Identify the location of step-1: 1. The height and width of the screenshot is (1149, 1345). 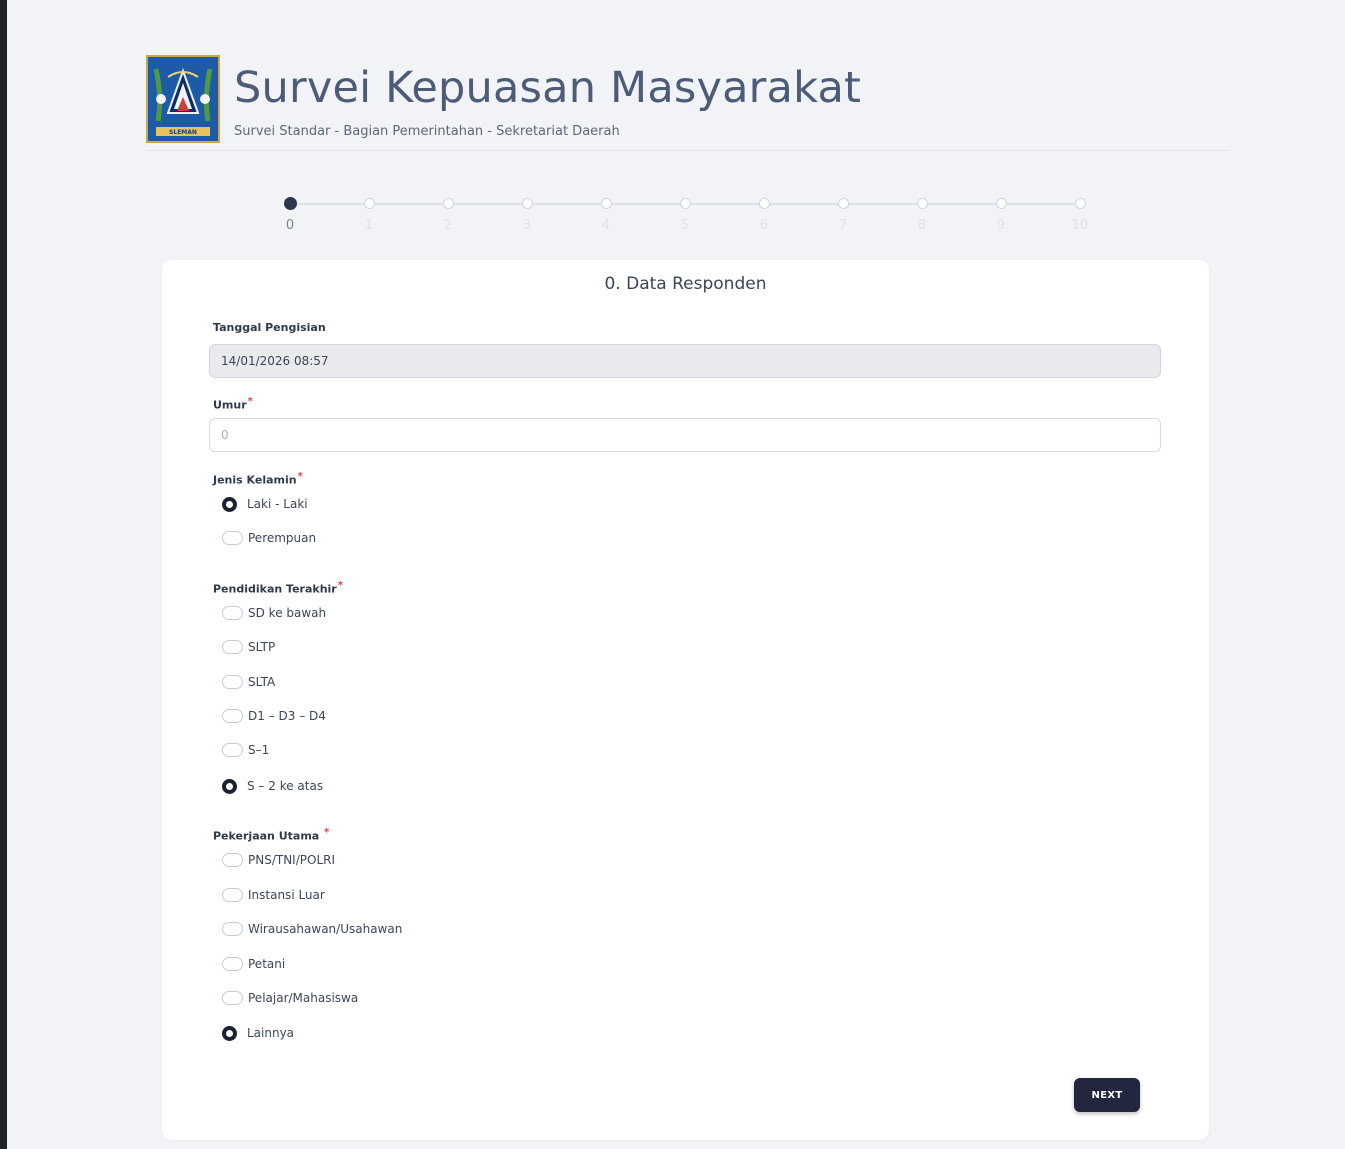
(369, 215).